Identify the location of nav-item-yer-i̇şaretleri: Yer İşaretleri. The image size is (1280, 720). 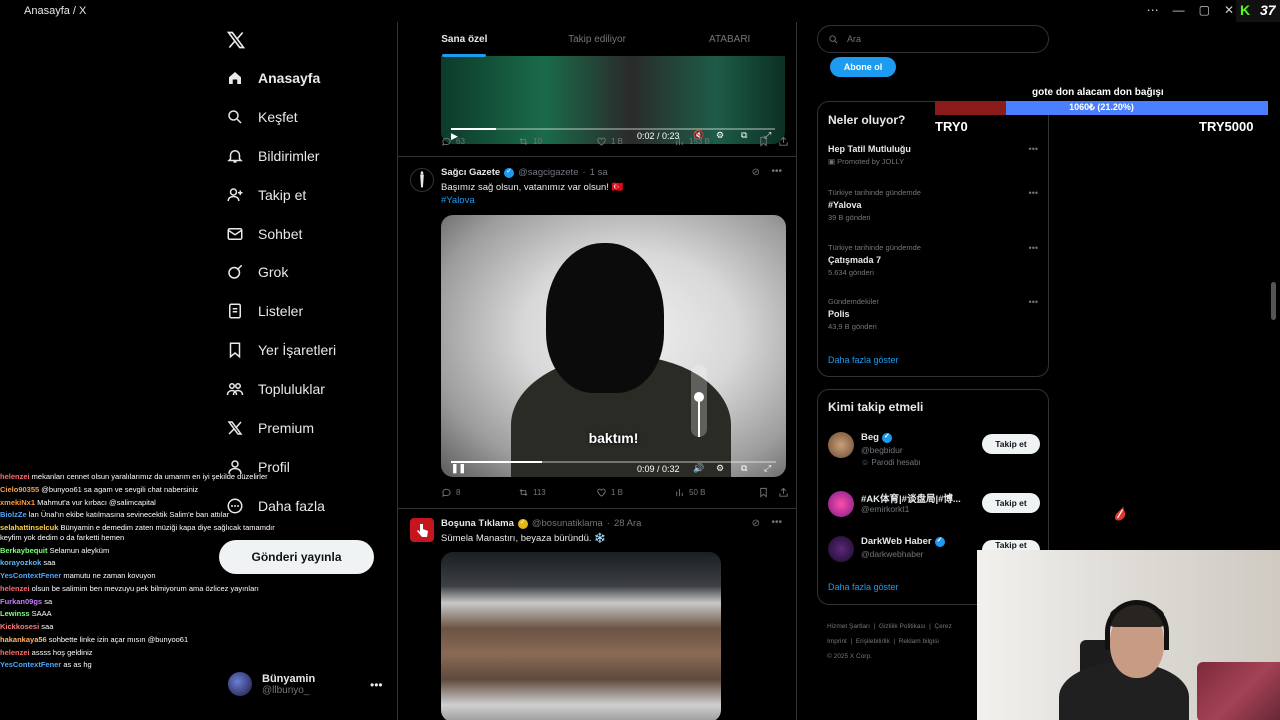
(281, 350).